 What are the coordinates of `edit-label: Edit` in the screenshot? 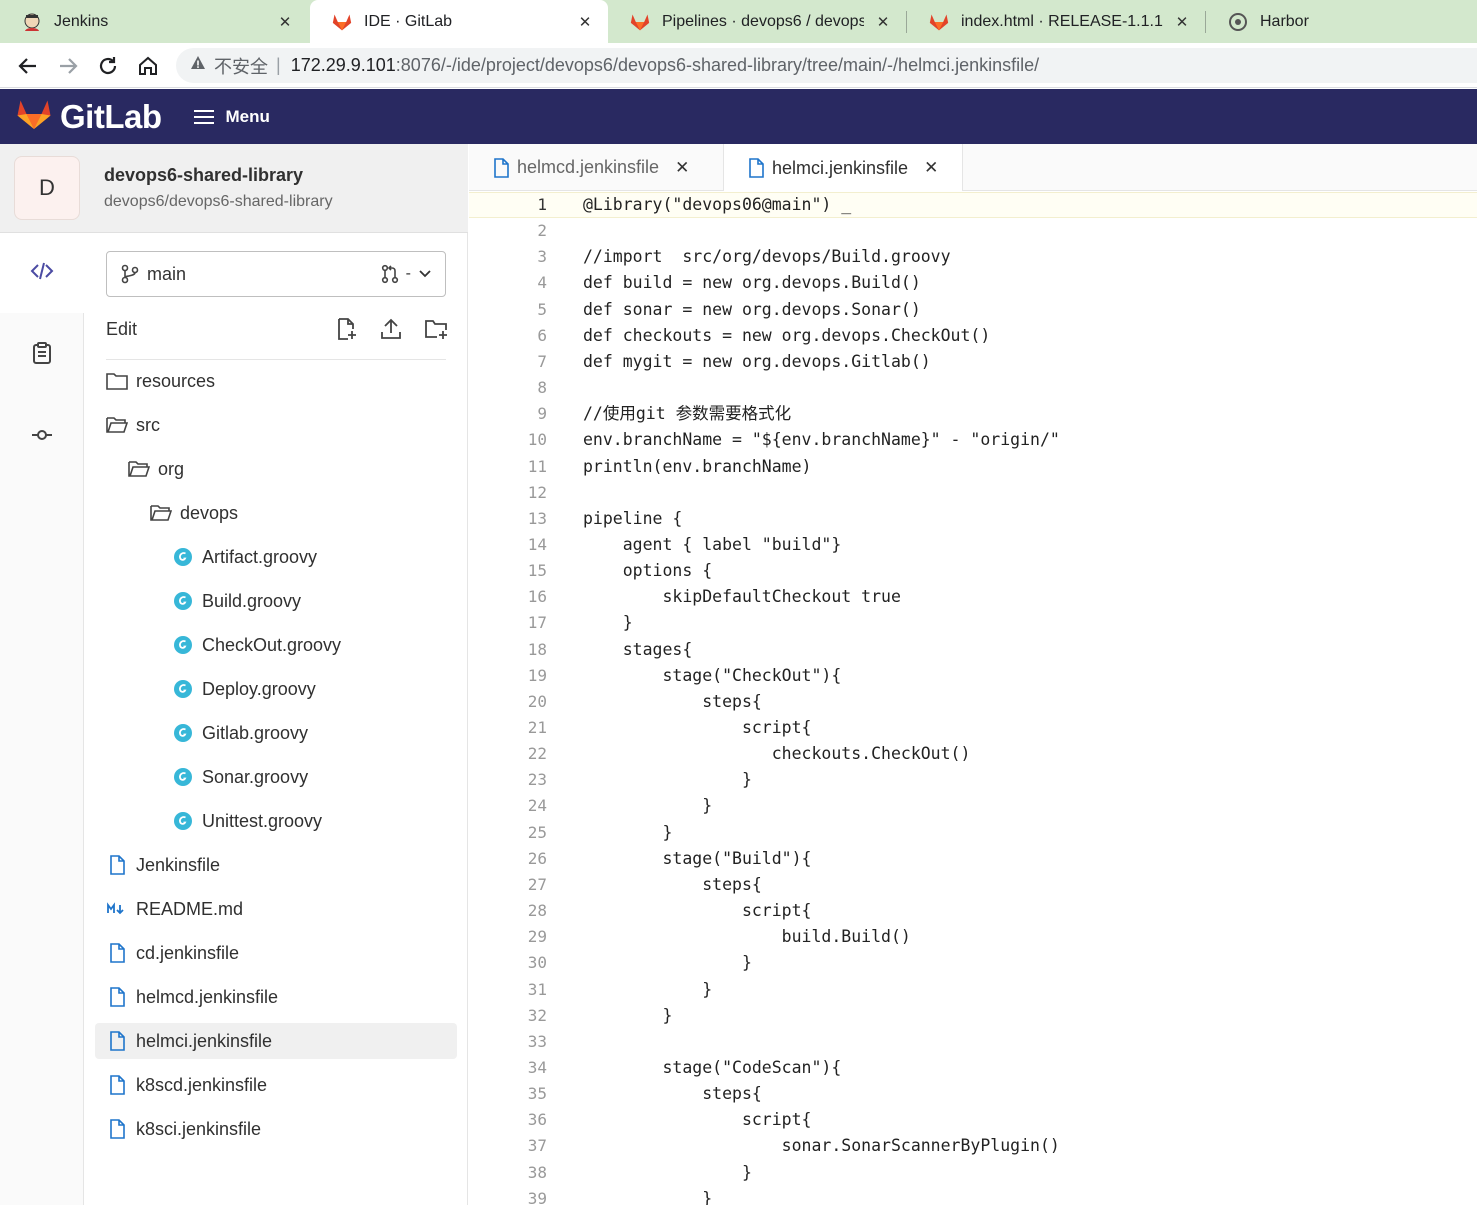 It's located at (122, 329).